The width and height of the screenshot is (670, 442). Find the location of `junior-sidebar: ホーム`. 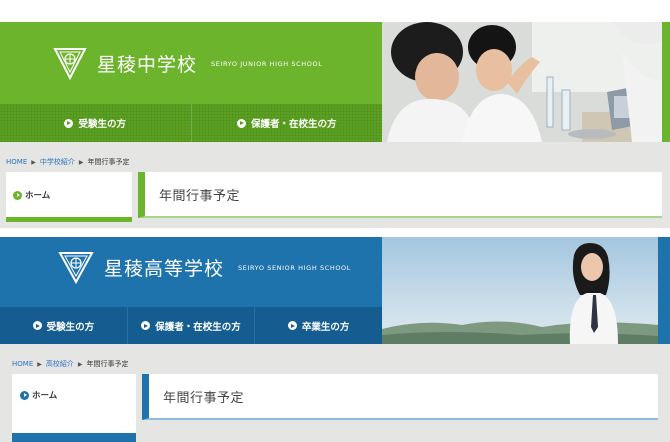

junior-sidebar: ホーム is located at coordinates (69, 197).